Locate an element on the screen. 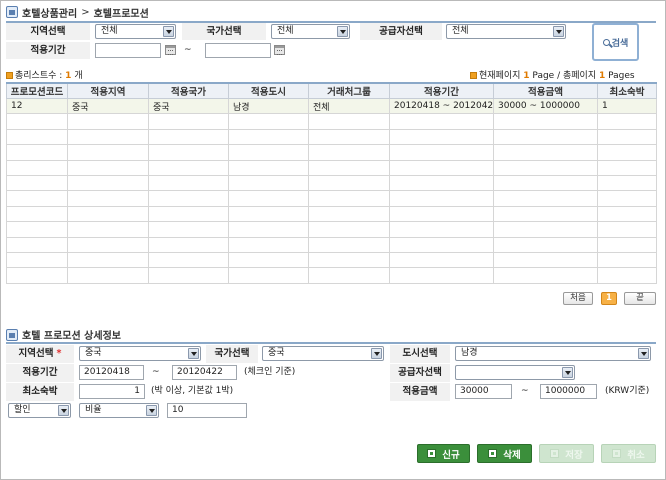  detail-amount-from-input: 30000 is located at coordinates (483, 391).